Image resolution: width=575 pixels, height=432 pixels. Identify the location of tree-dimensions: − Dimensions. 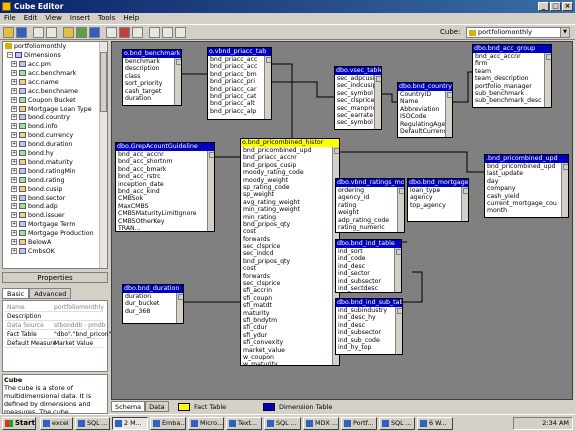
(34, 56).